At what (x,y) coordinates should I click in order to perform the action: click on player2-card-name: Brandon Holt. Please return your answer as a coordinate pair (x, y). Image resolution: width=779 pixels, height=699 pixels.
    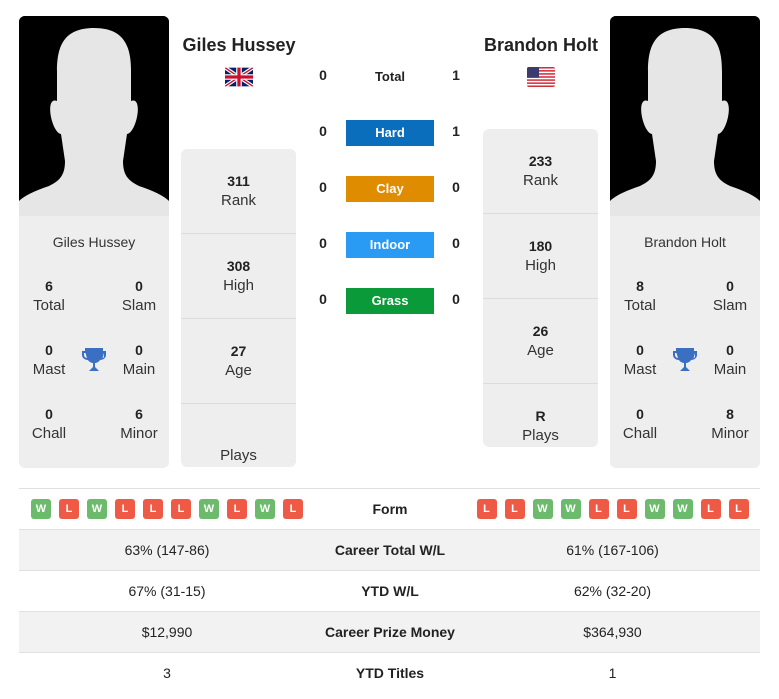
    Looking at the image, I should click on (685, 242).